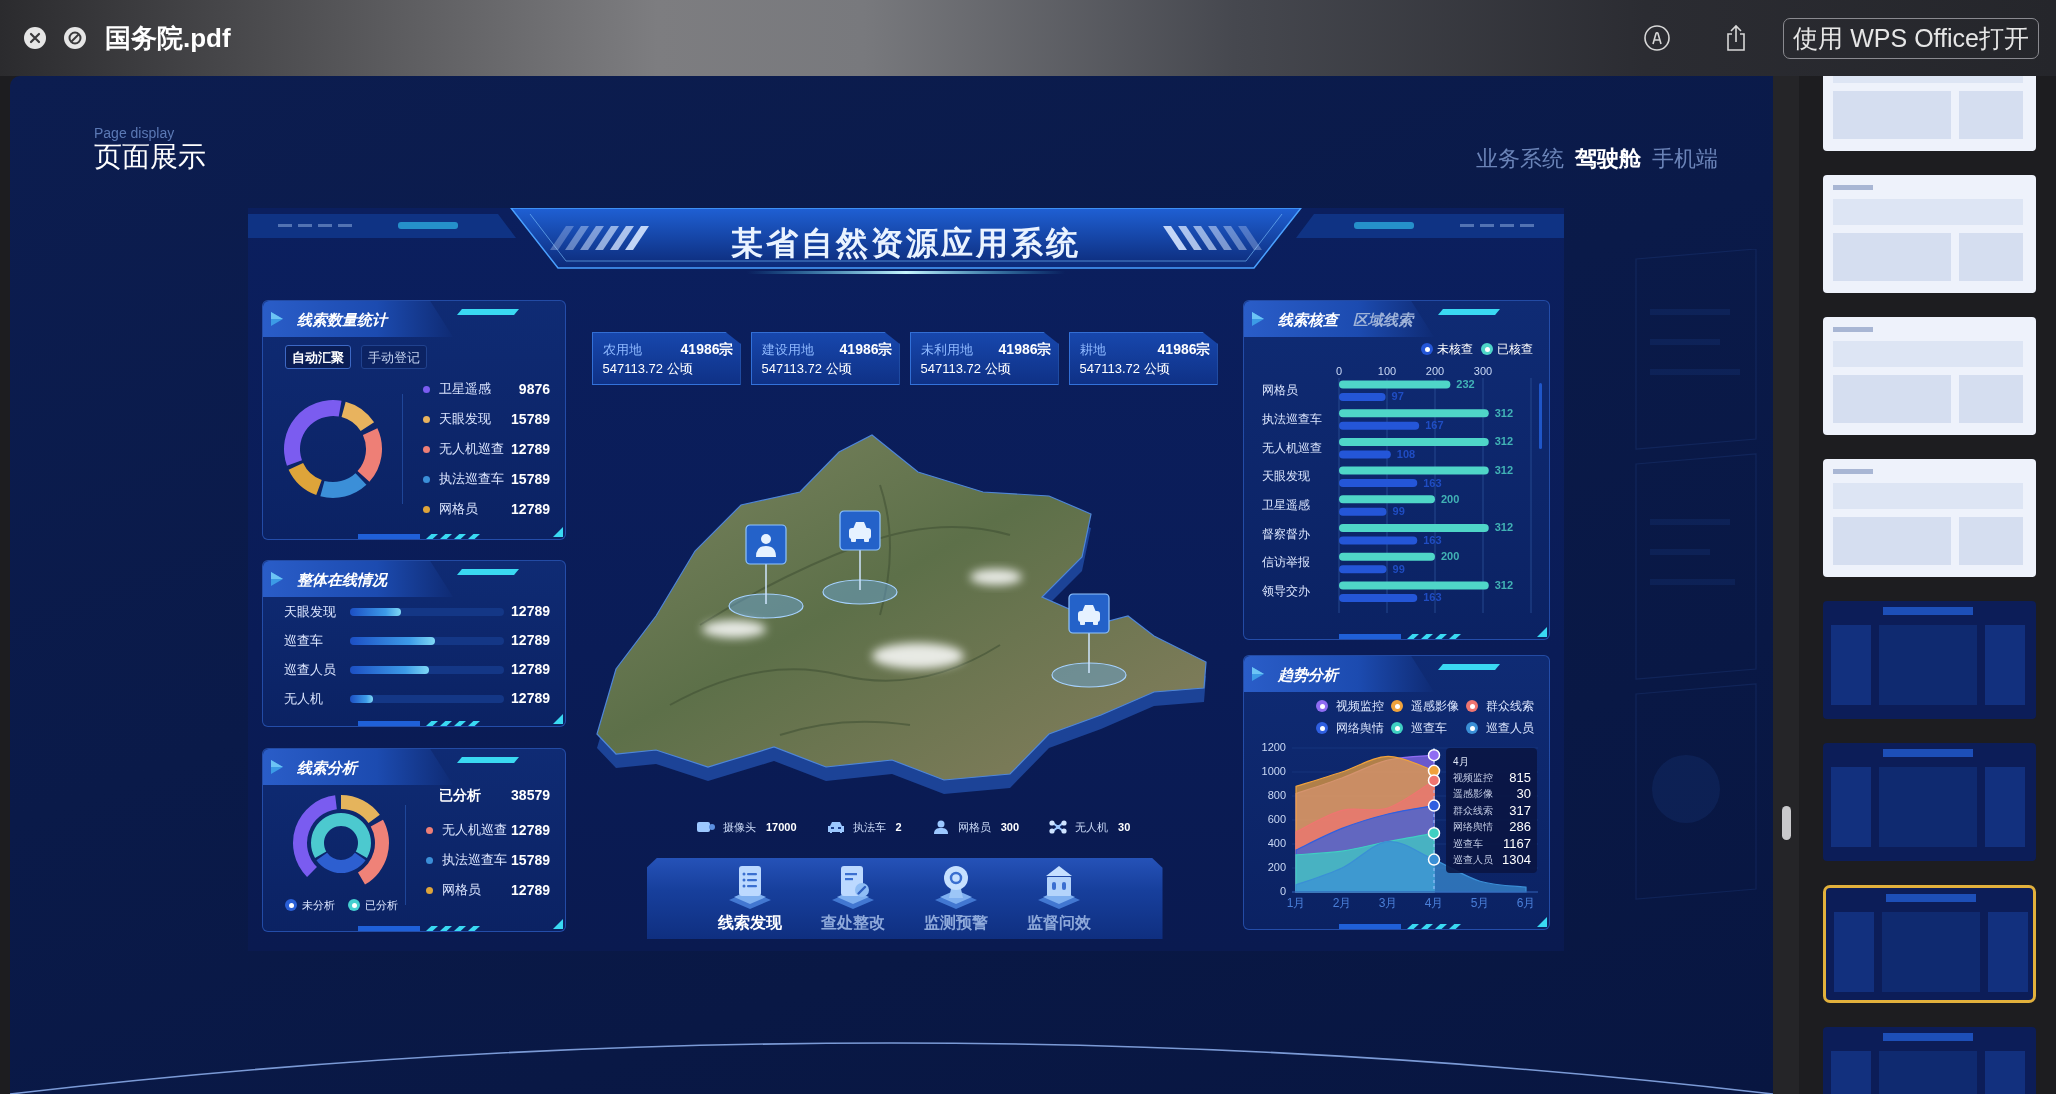  Describe the element at coordinates (1429, 728) in the screenshot. I see `legend-label: 巡查车` at that location.